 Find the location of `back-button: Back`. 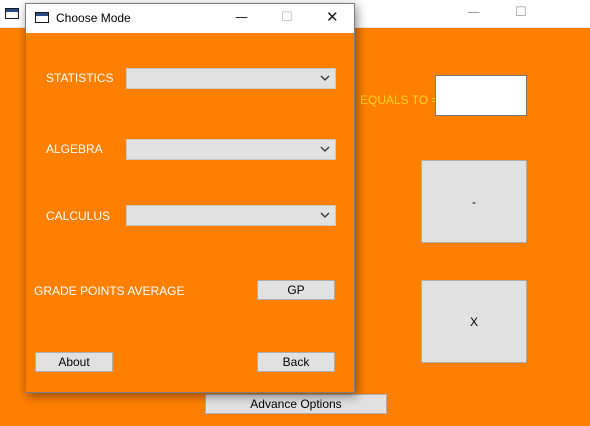

back-button: Back is located at coordinates (296, 362).